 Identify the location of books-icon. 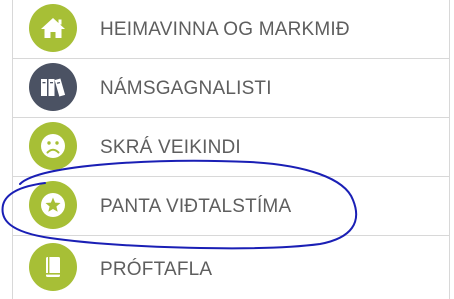
(53, 87).